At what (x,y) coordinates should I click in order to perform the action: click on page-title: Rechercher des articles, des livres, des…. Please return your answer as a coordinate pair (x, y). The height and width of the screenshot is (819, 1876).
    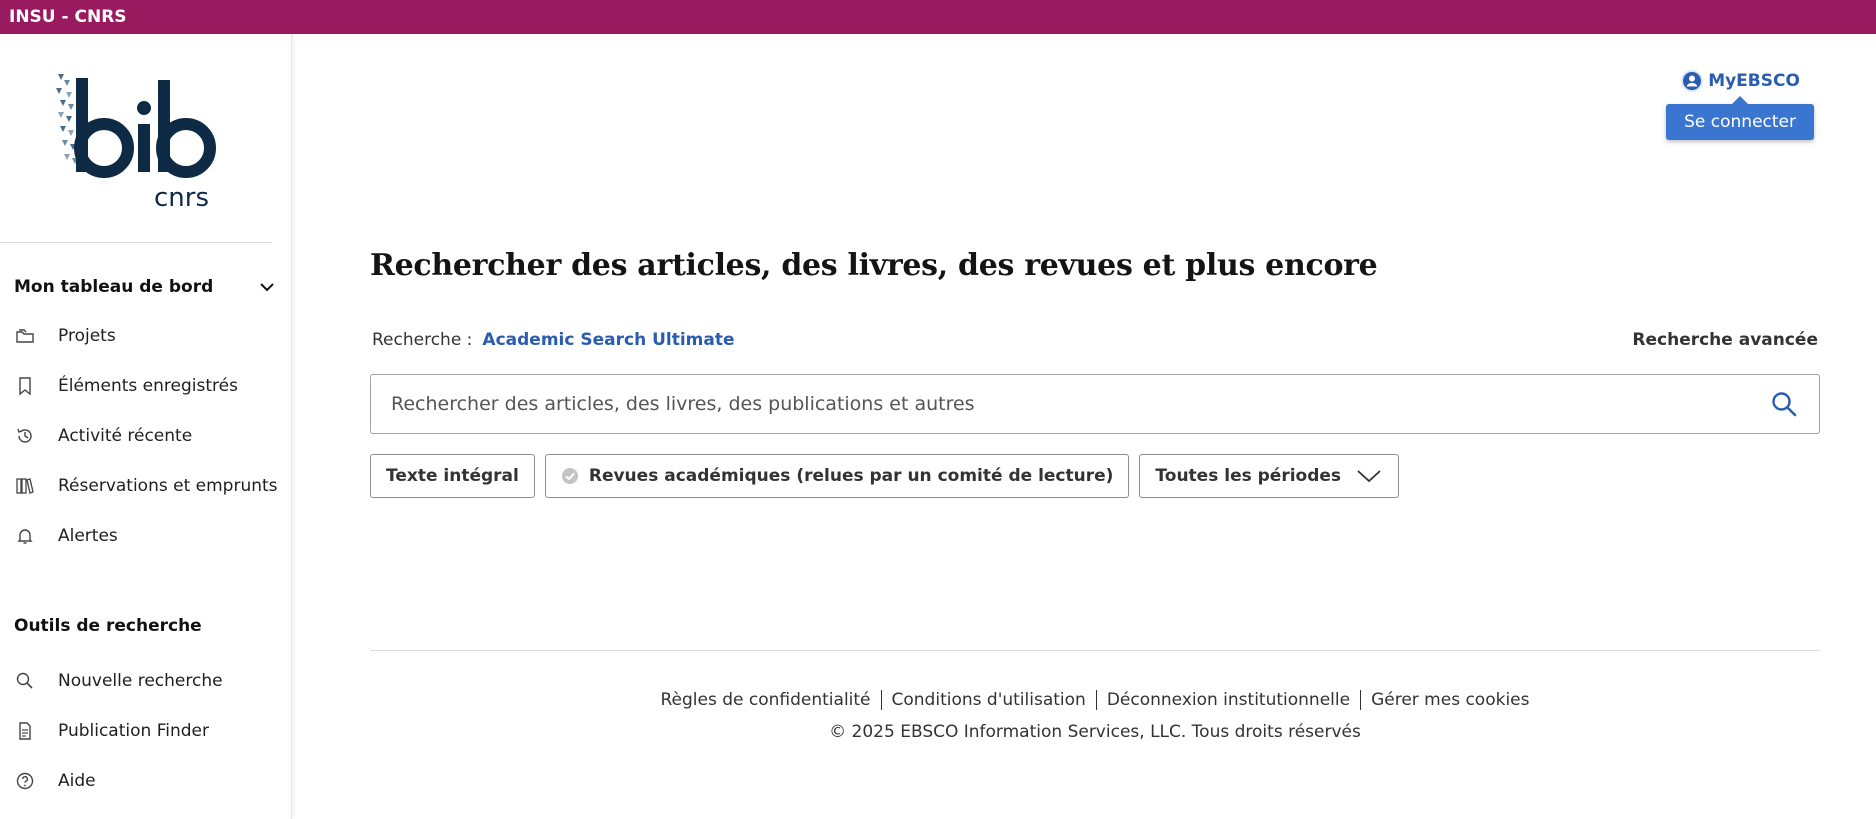
    Looking at the image, I should click on (874, 265).